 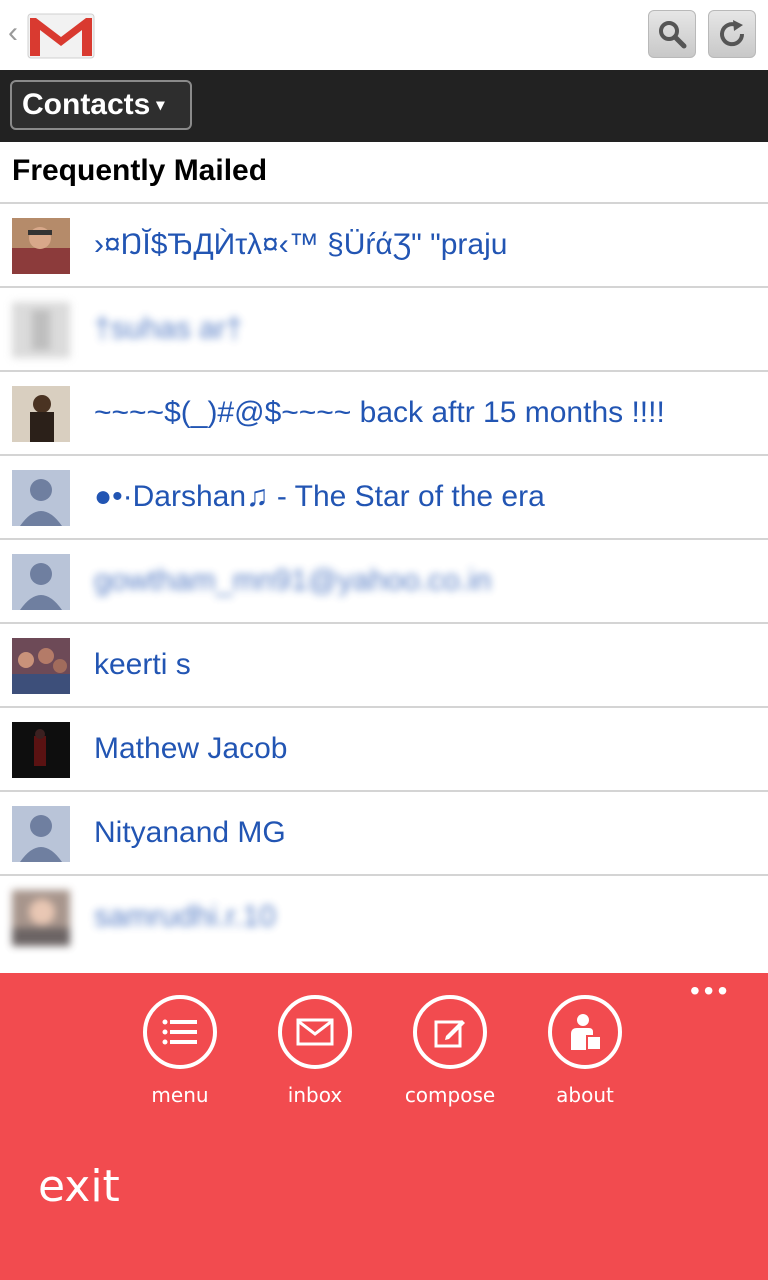 I want to click on contact-name: gowtham_mn91@yahoo.co.in, so click(x=292, y=581).